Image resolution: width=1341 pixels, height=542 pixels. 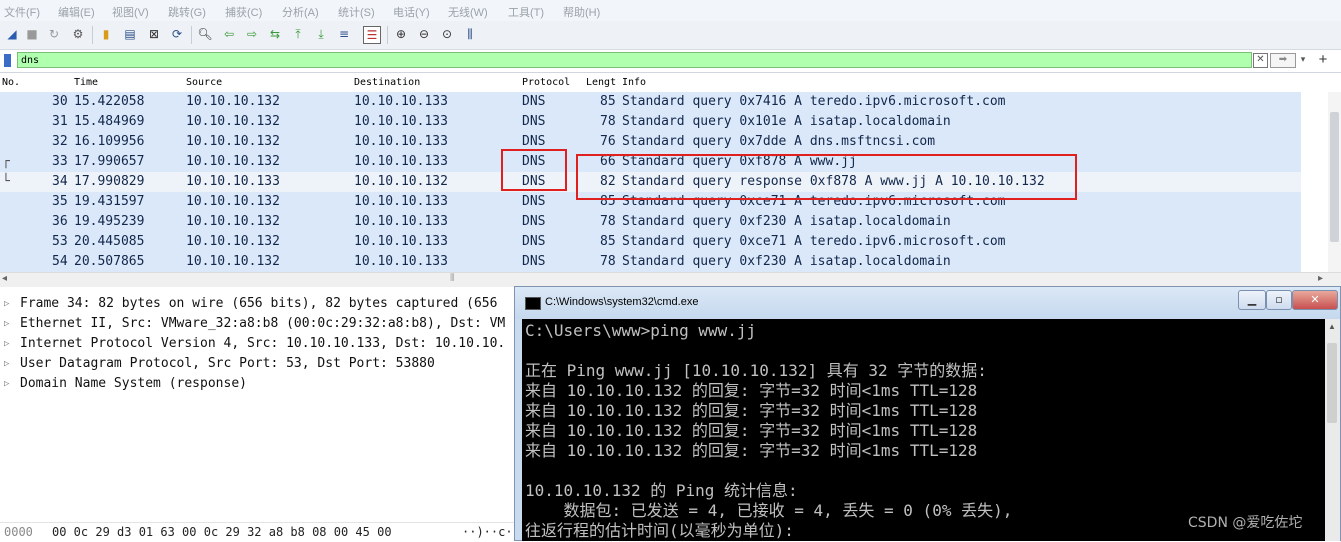 What do you see at coordinates (411, 12) in the screenshot?
I see `menu-telephony: 电话(Y)` at bounding box center [411, 12].